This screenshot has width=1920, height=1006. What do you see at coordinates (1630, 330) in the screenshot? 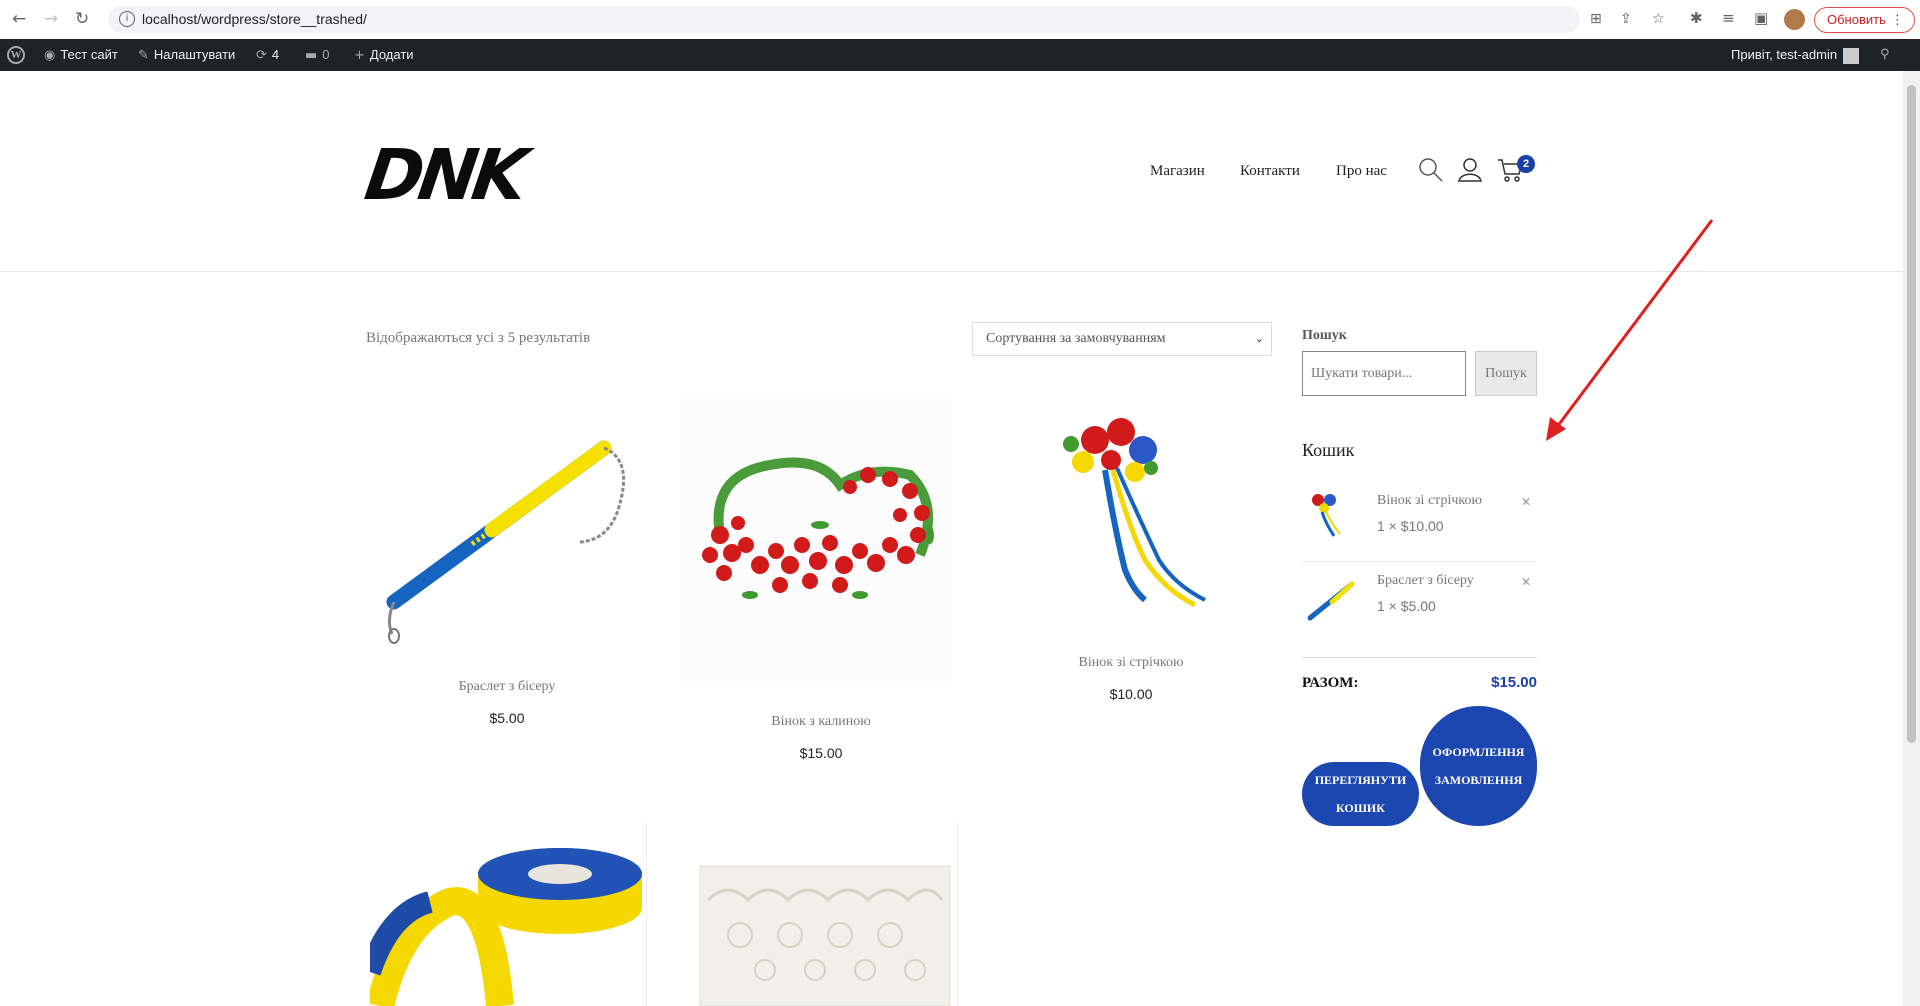
I see `annotation-arrow` at bounding box center [1630, 330].